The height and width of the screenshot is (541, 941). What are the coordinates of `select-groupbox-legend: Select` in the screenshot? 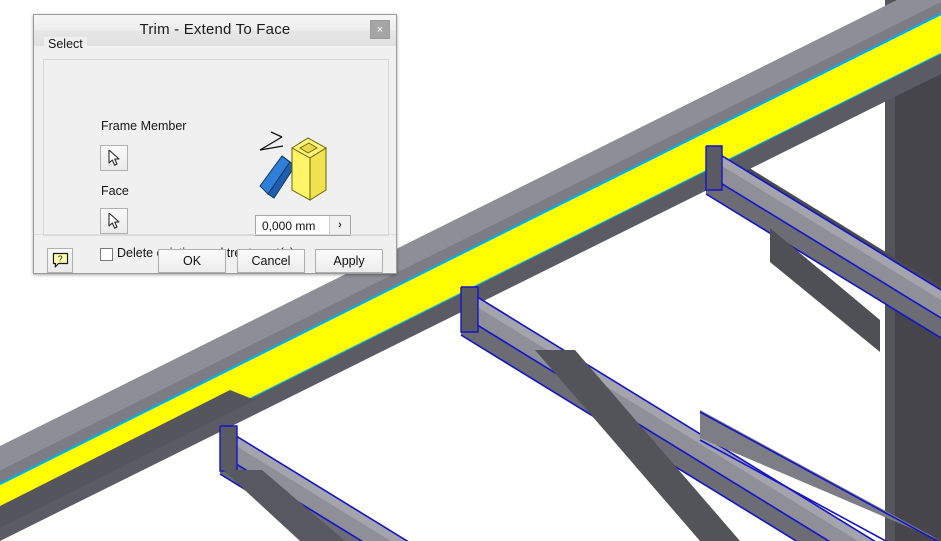 It's located at (65, 44).